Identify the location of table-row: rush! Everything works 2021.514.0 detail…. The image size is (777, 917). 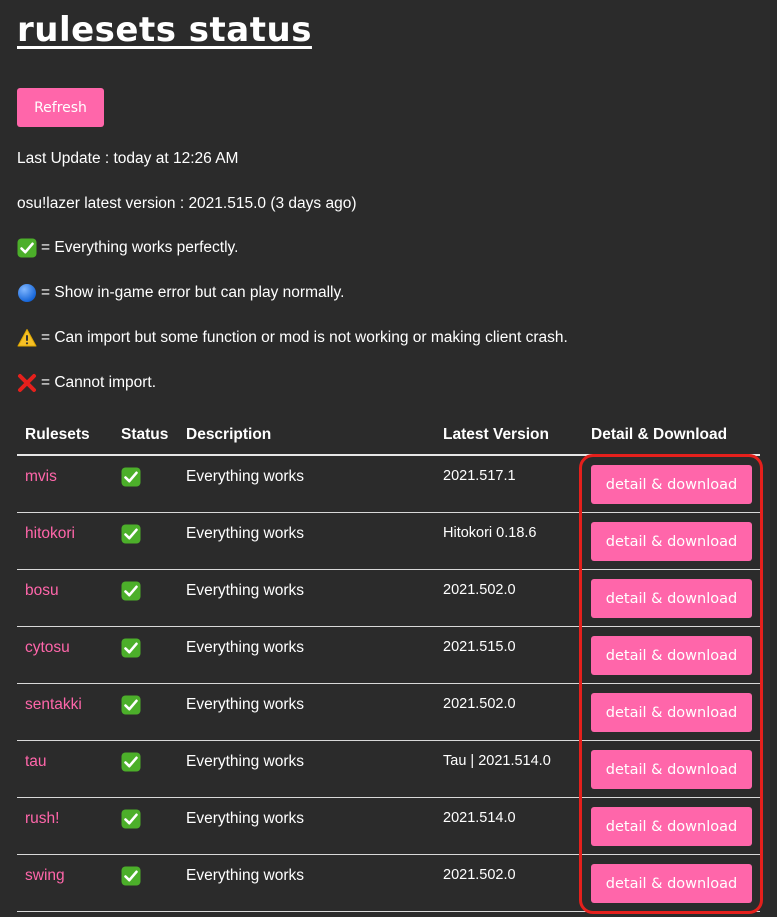
(388, 826).